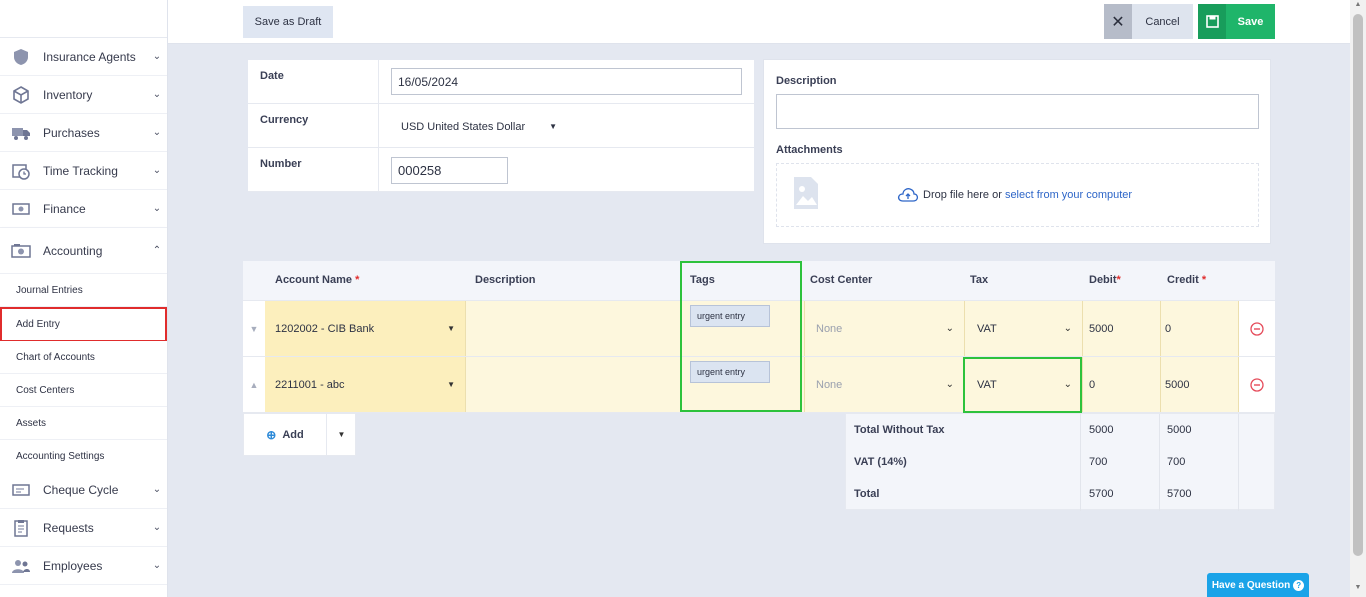 The width and height of the screenshot is (1366, 597). I want to click on debit-input: 5000, so click(1121, 328).